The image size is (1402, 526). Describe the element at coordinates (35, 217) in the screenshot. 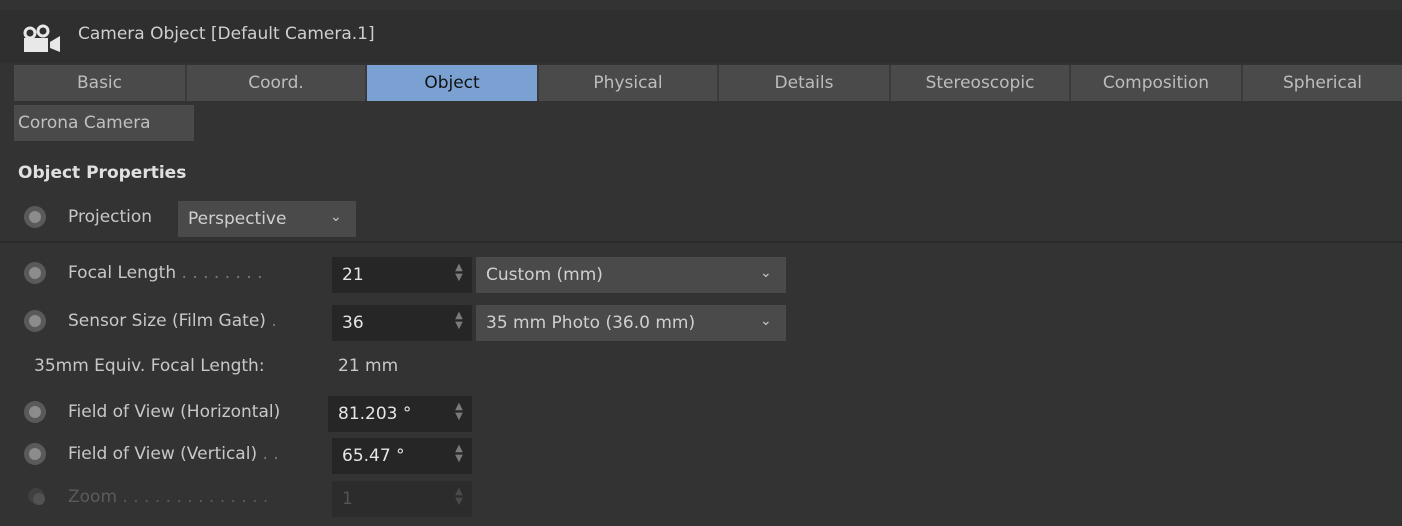

I see `projection-animate-radio` at that location.